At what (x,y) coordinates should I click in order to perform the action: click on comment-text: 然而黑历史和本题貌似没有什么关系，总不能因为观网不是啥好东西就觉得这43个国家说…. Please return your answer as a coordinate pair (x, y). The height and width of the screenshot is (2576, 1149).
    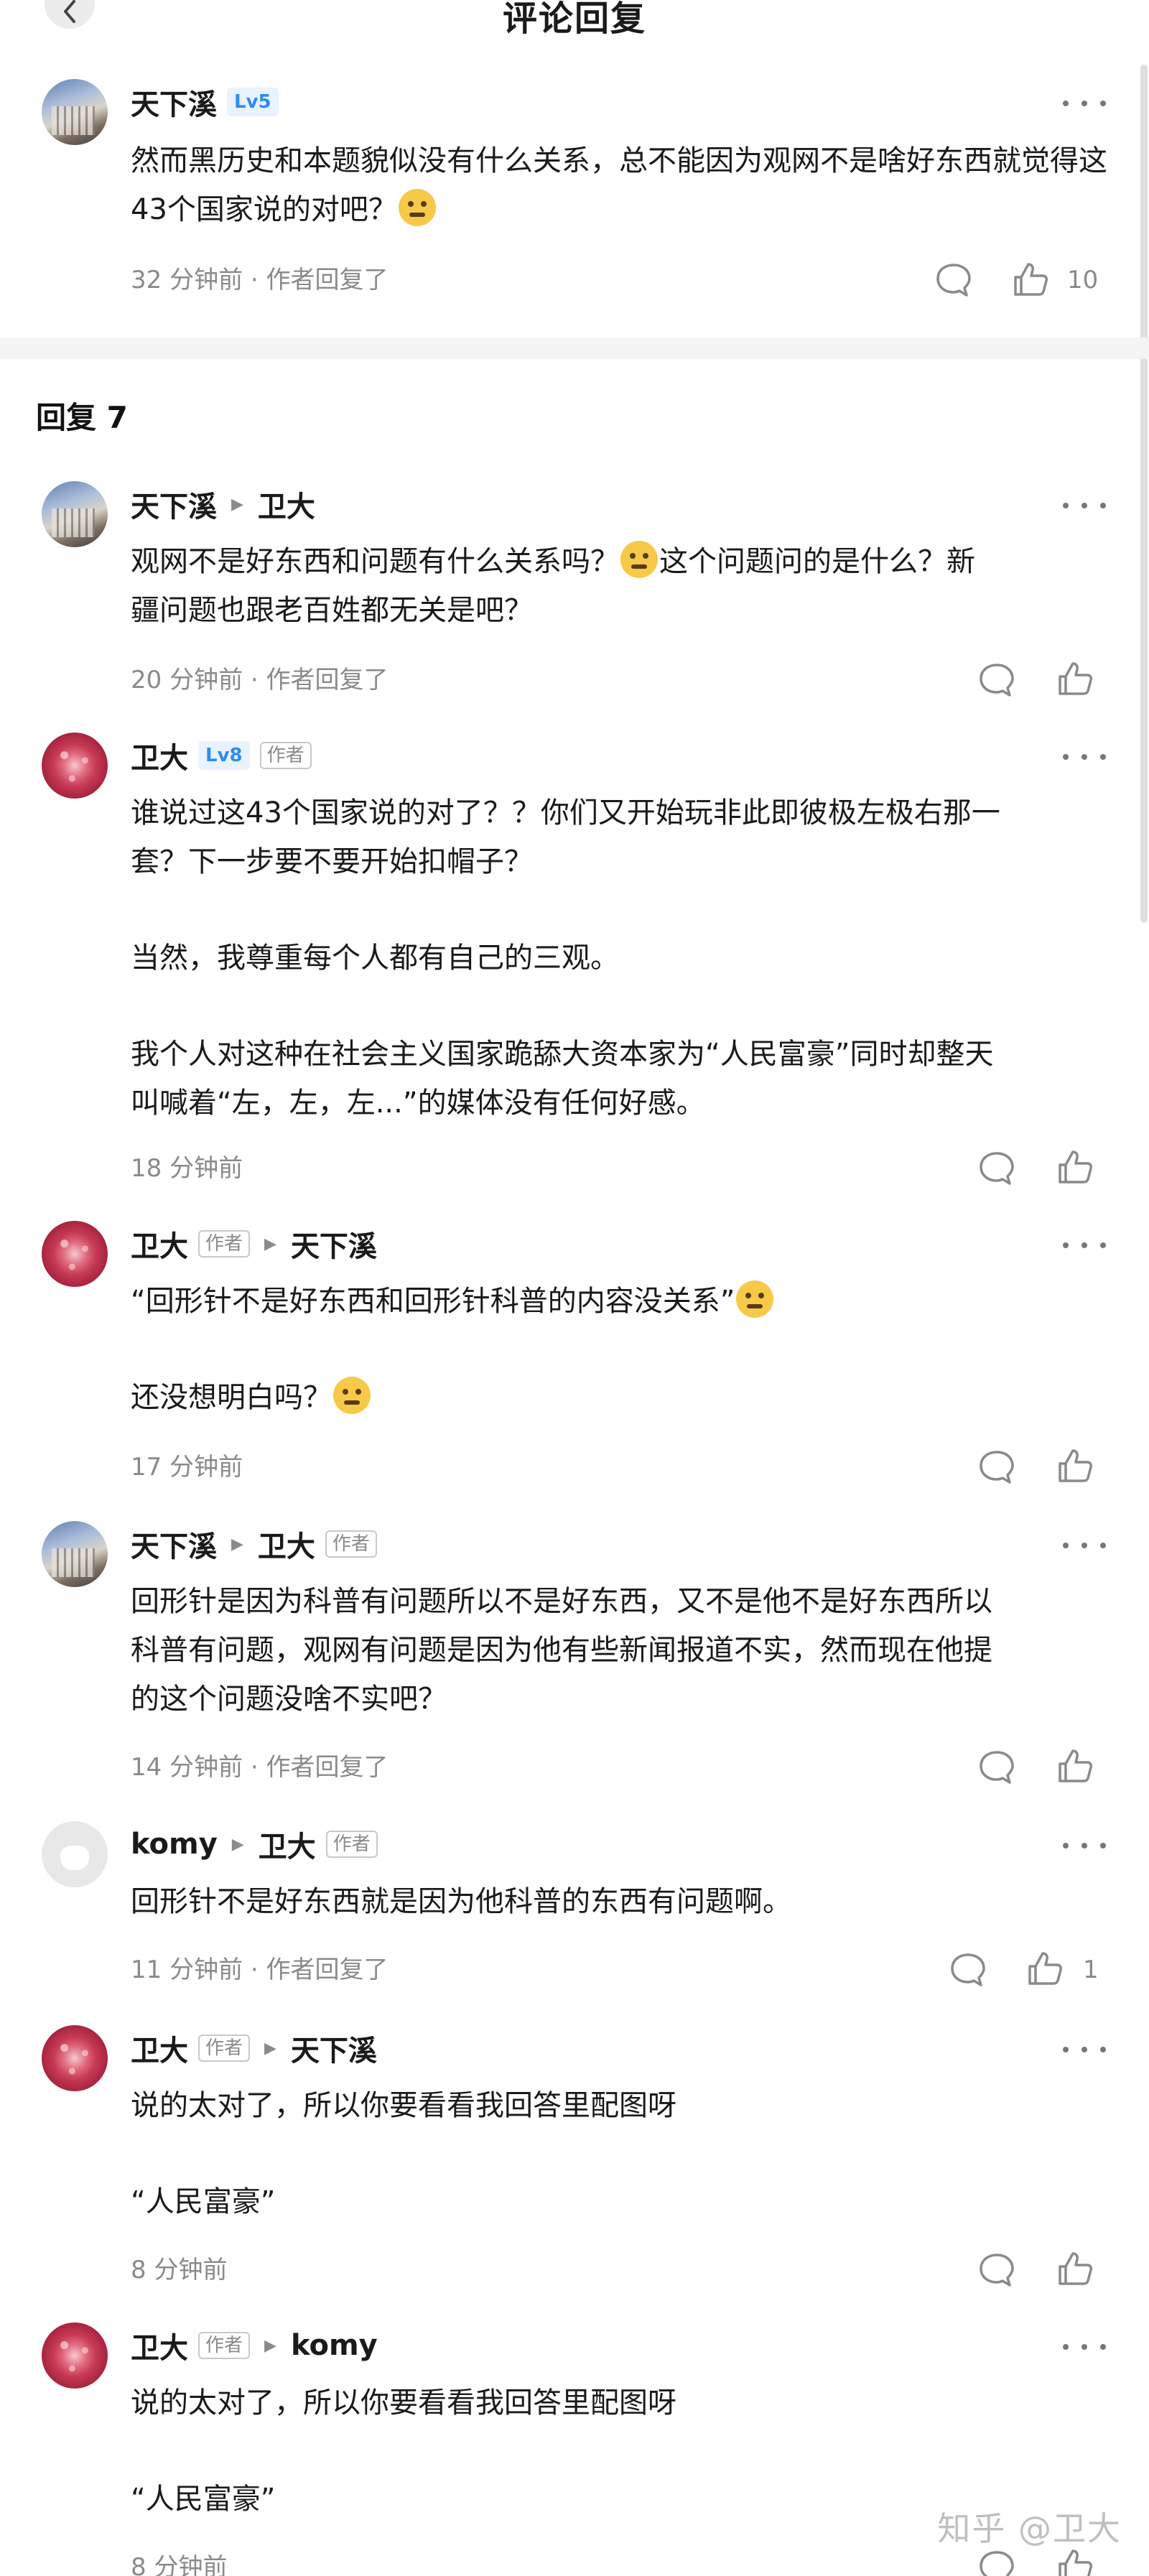
    Looking at the image, I should click on (619, 185).